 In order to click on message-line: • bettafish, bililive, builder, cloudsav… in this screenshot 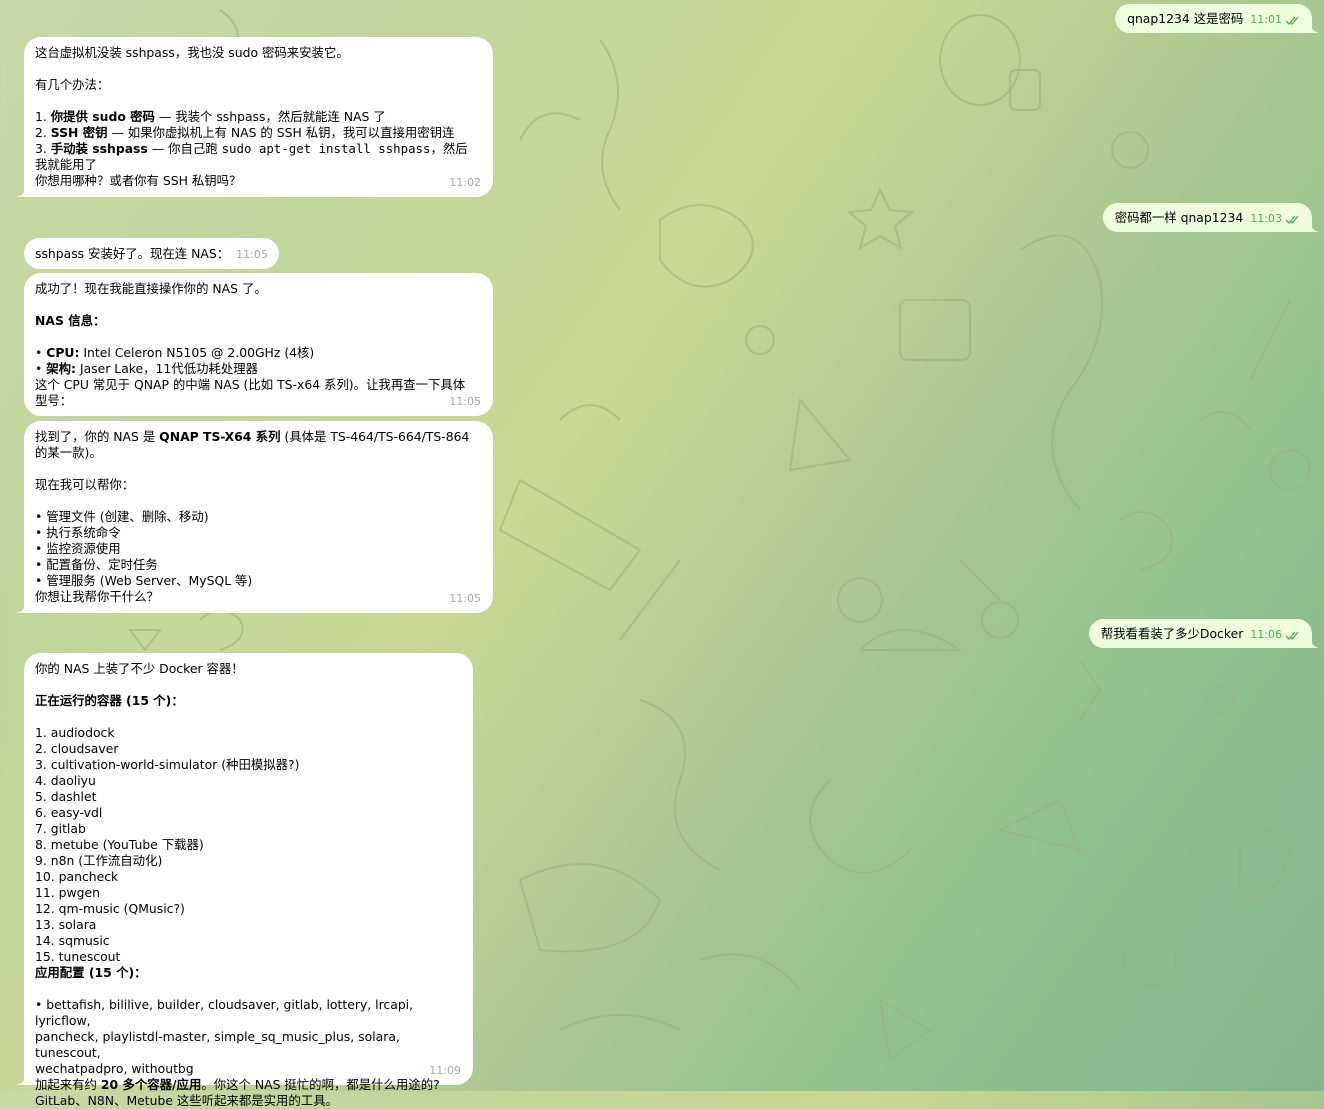, I will do `click(226, 1012)`.